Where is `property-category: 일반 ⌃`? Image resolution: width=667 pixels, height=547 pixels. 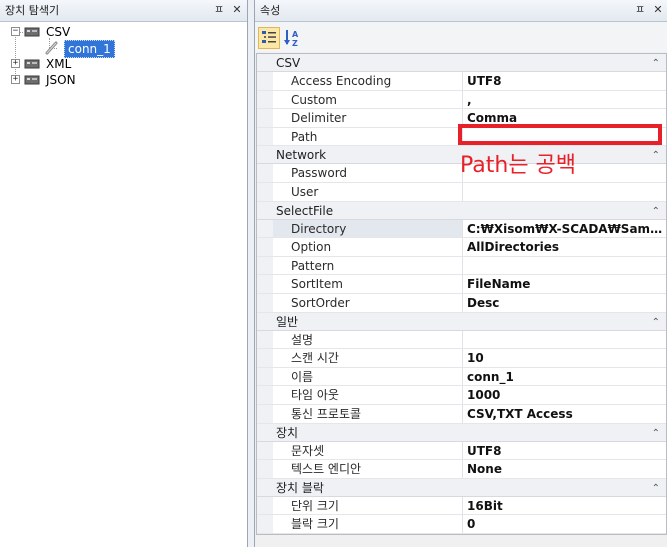 property-category: 일반 ⌃ is located at coordinates (461, 322).